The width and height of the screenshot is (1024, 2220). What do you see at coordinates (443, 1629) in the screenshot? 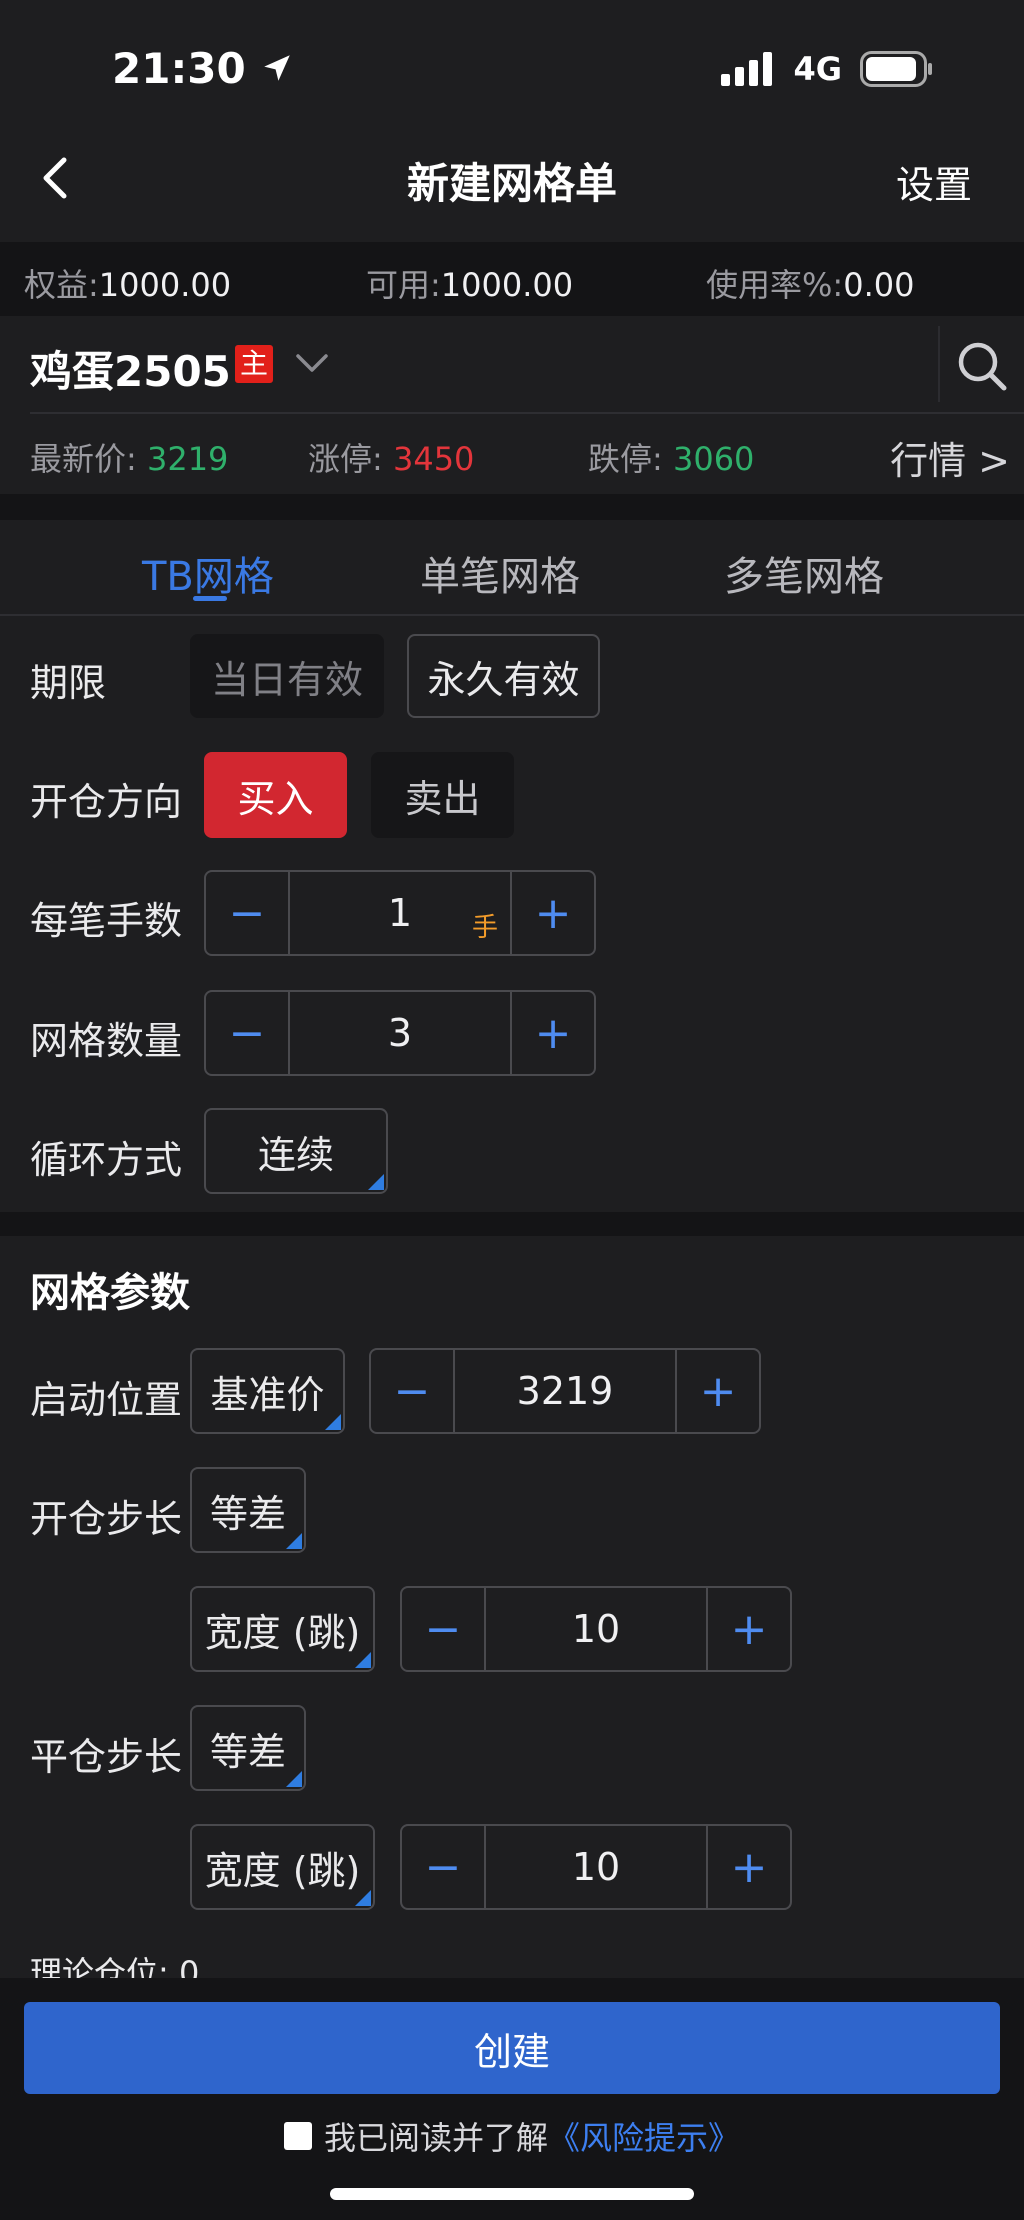
I see `open-width-minus-button: −` at bounding box center [443, 1629].